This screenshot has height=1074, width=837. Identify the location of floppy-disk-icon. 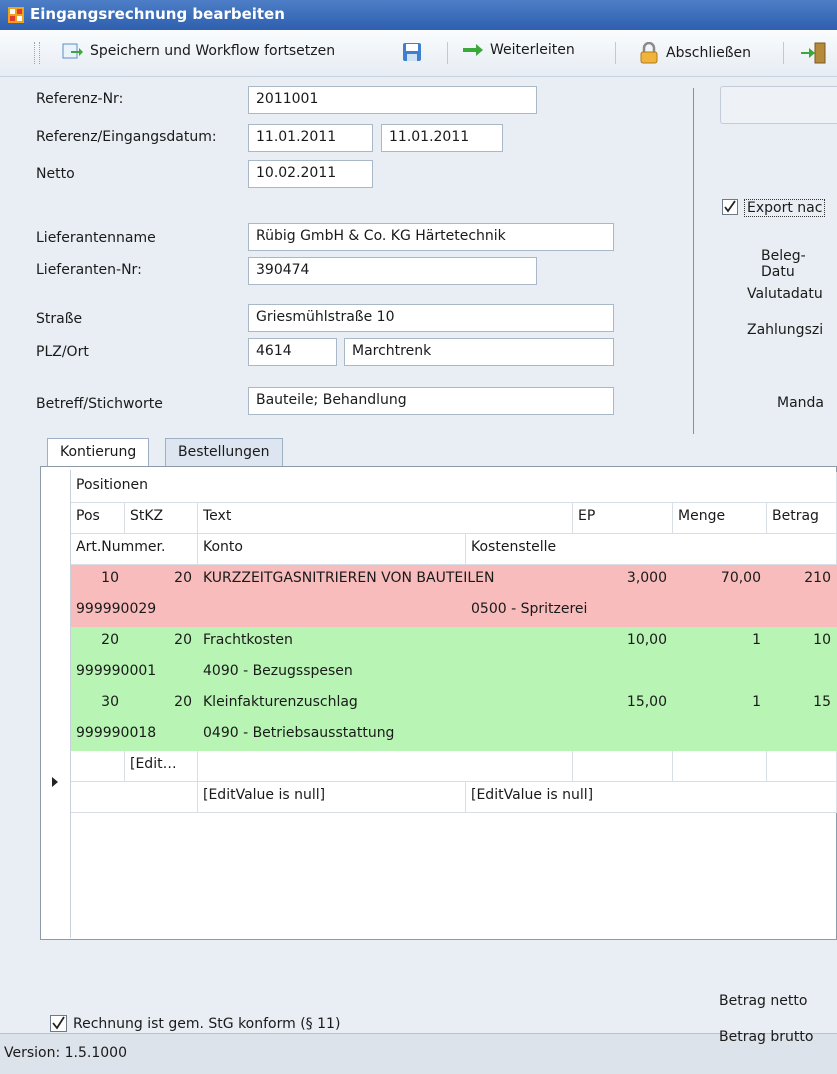
(412, 52).